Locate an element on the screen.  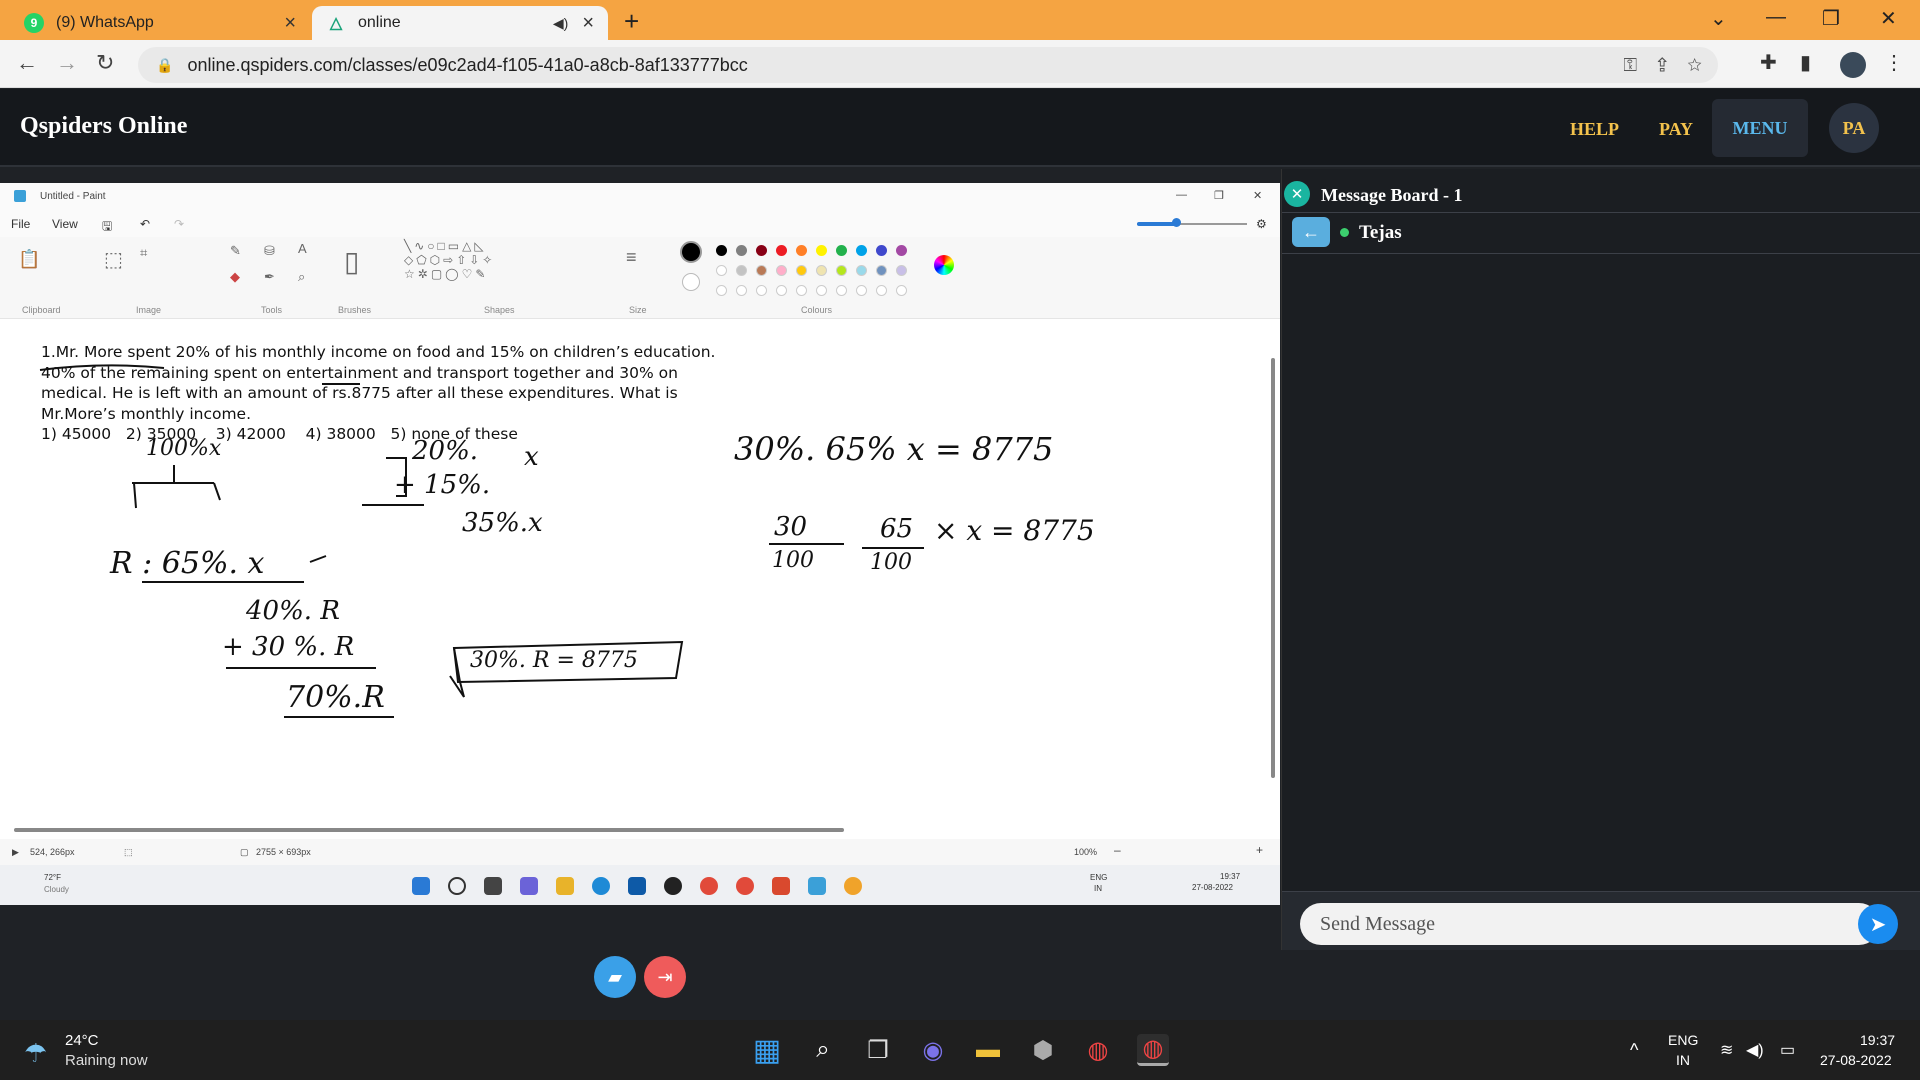
tab-title: online is located at coordinates (379, 22).